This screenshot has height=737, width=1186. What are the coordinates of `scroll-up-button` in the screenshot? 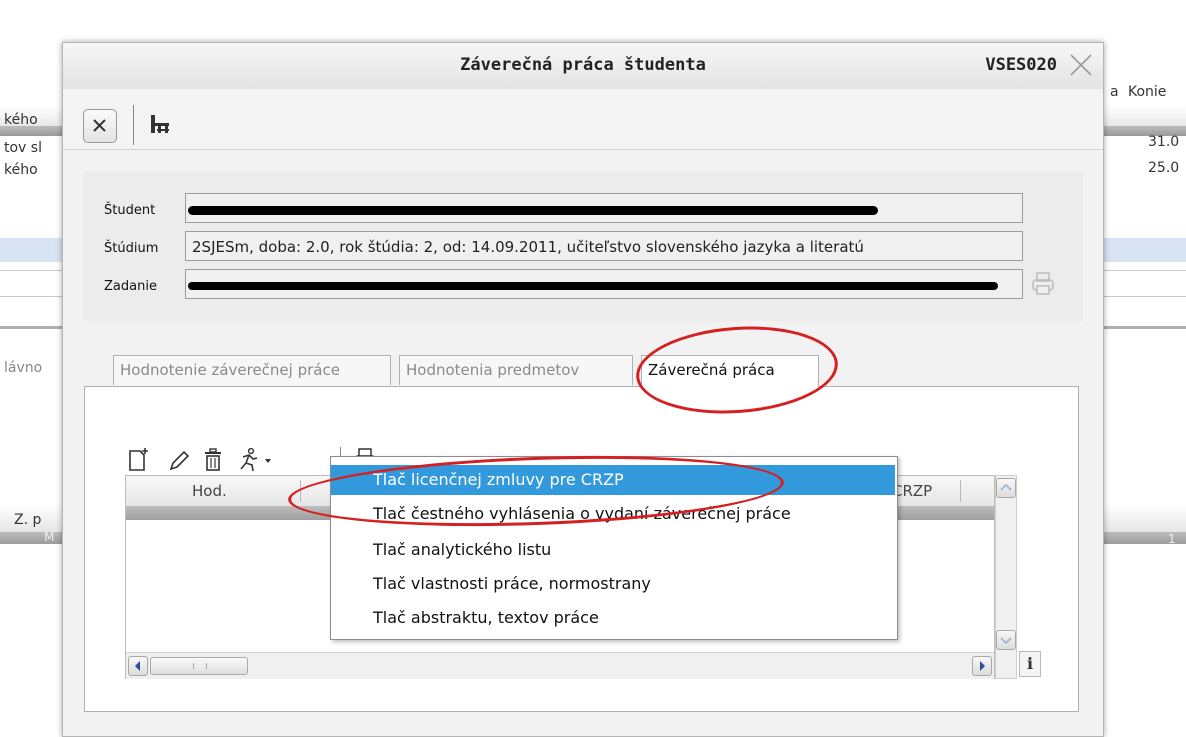 It's located at (1006, 488).